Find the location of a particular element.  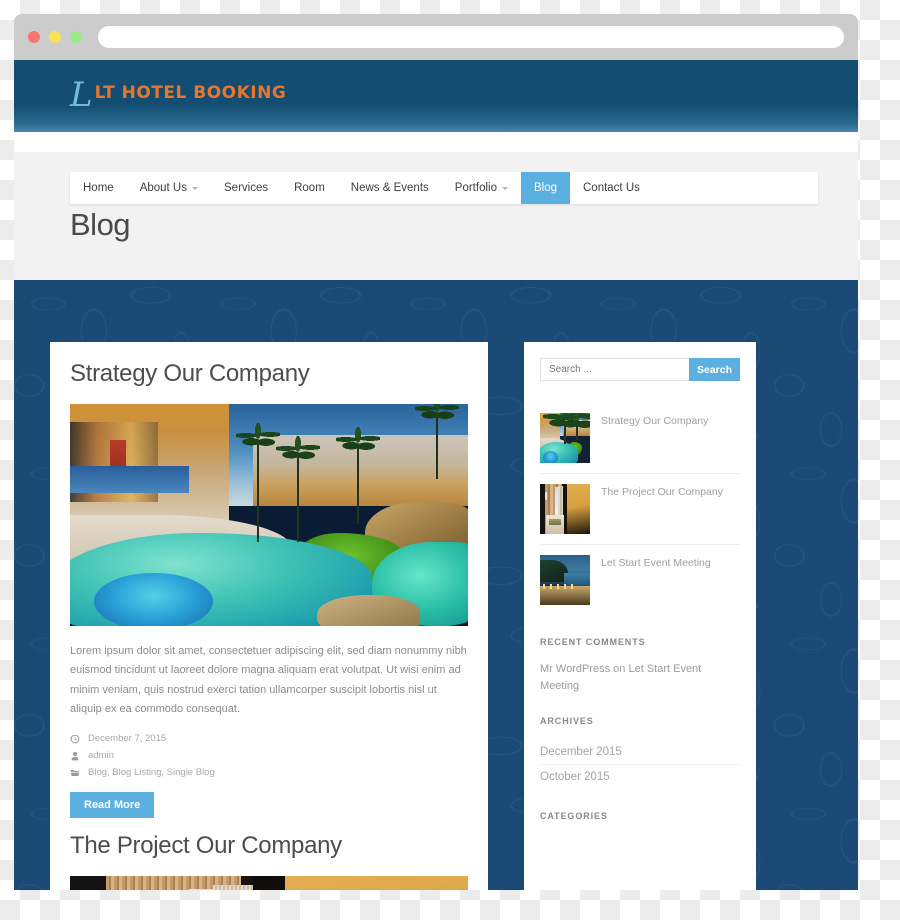

nav-item-portfolio: Portfolio is located at coordinates (481, 188).